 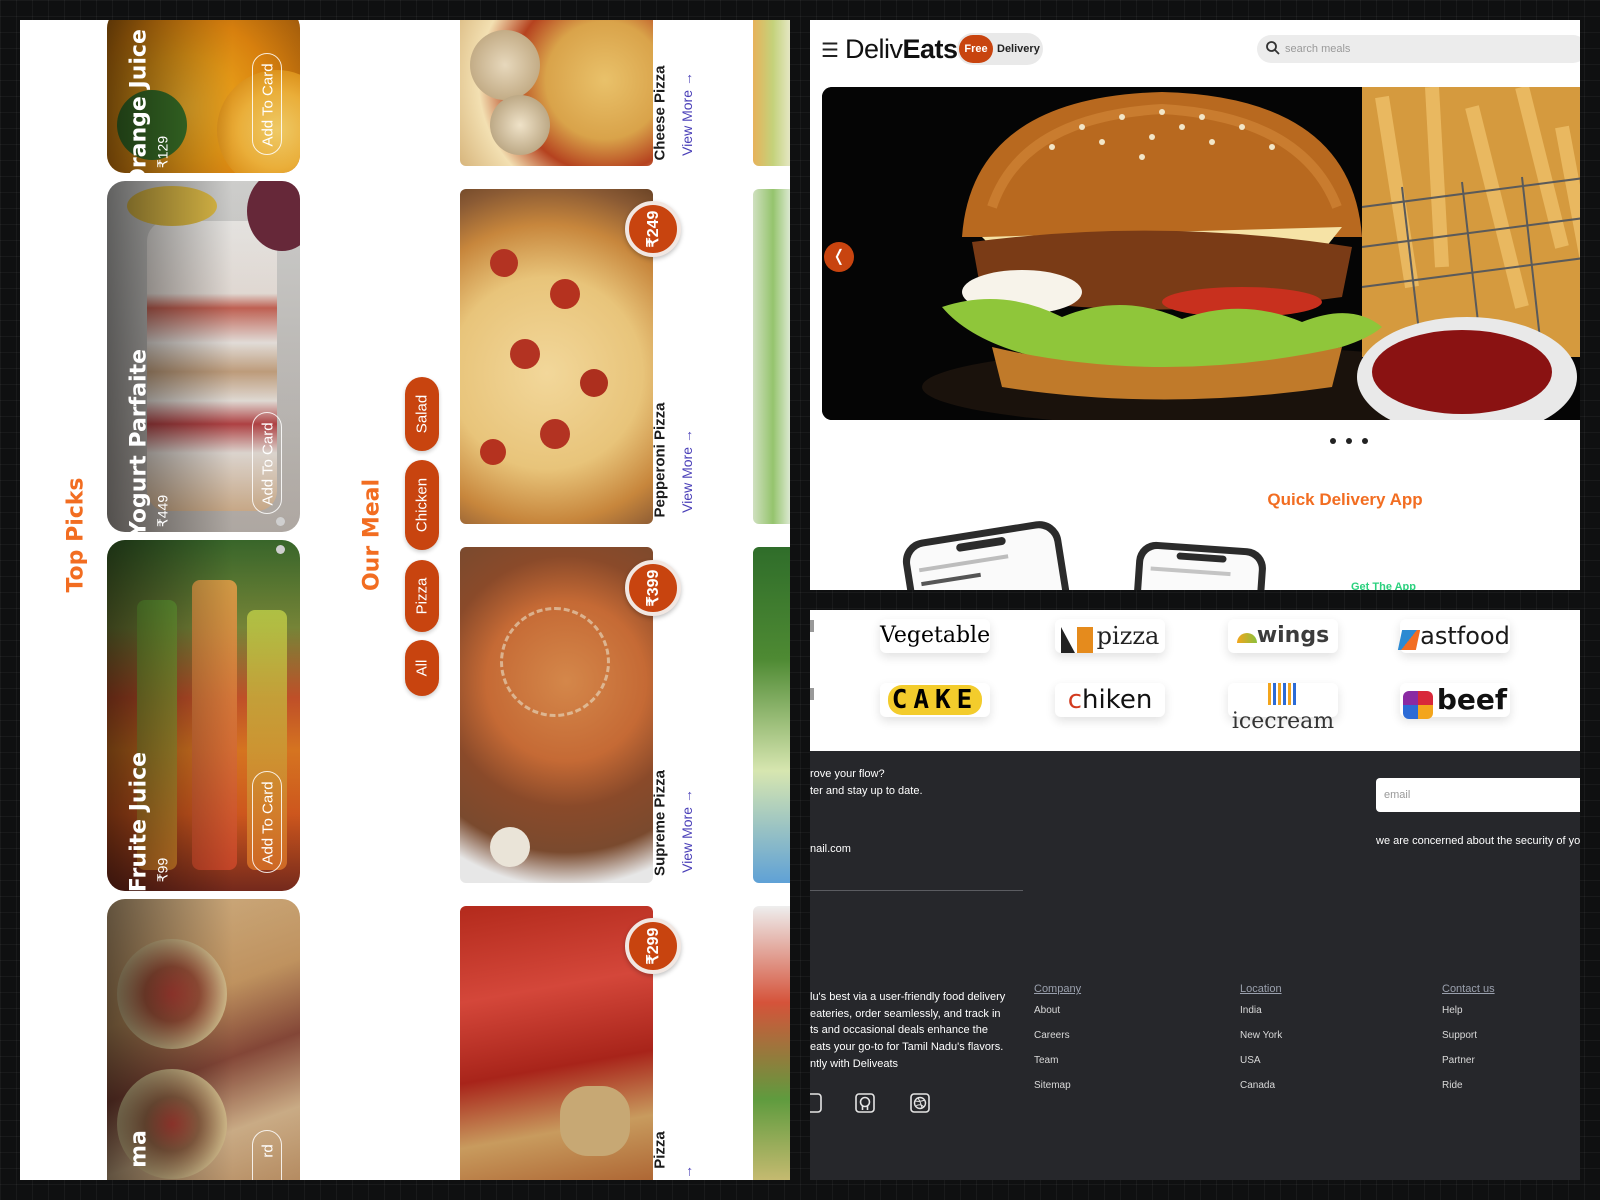 What do you see at coordinates (1417, 704) in the screenshot?
I see `beef-logo-icon` at bounding box center [1417, 704].